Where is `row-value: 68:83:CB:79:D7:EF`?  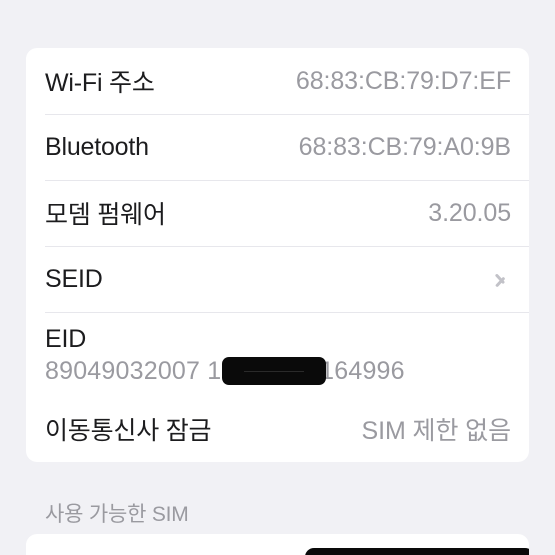 row-value: 68:83:CB:79:D7:EF is located at coordinates (403, 80).